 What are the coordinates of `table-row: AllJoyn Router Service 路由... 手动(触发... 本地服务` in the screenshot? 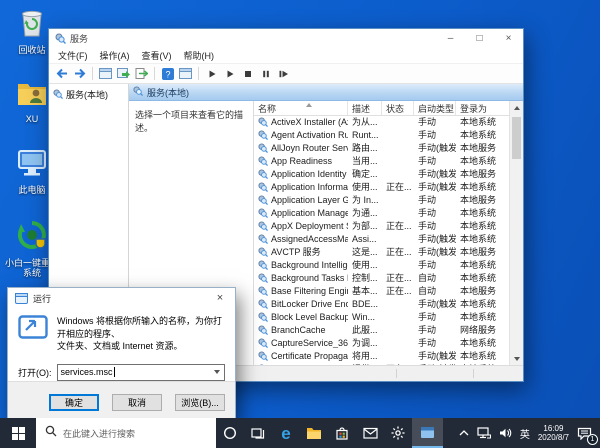 It's located at (382, 147).